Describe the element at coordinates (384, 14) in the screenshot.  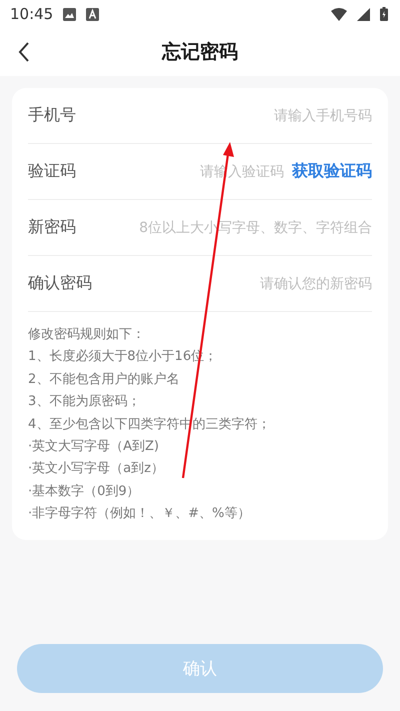
I see `battery-icon` at that location.